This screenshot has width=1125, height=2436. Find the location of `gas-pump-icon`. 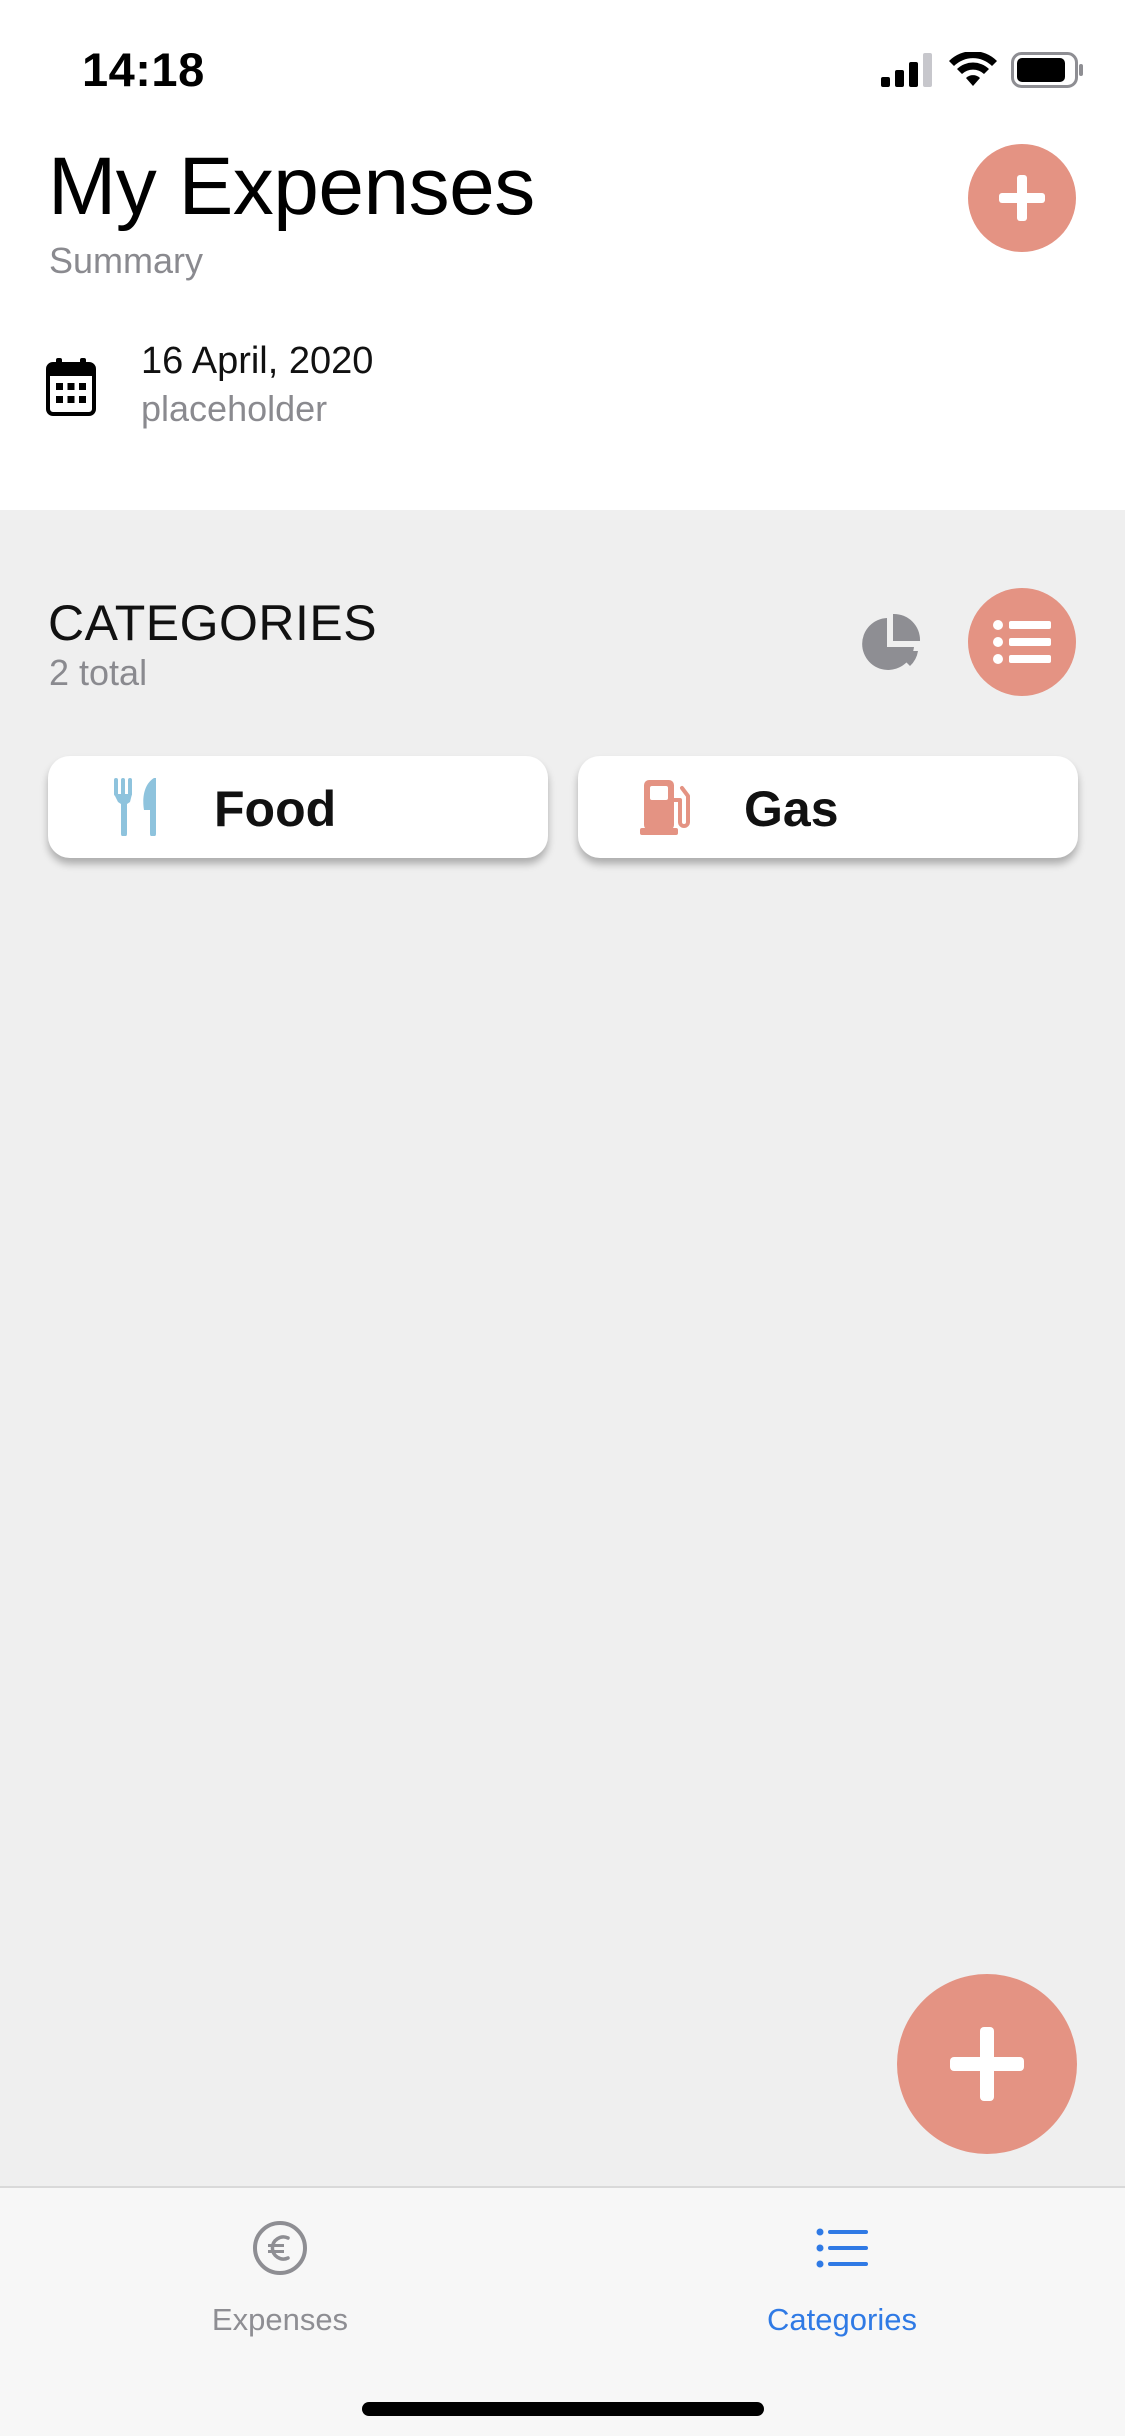

gas-pump-icon is located at coordinates (665, 807).